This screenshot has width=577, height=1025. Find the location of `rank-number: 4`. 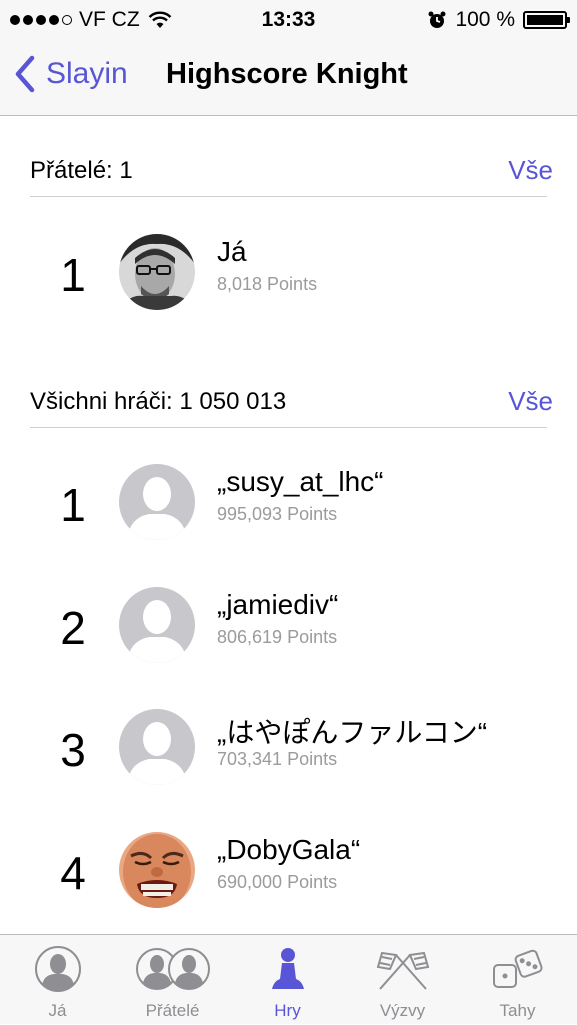

rank-number: 4 is located at coordinates (73, 873).